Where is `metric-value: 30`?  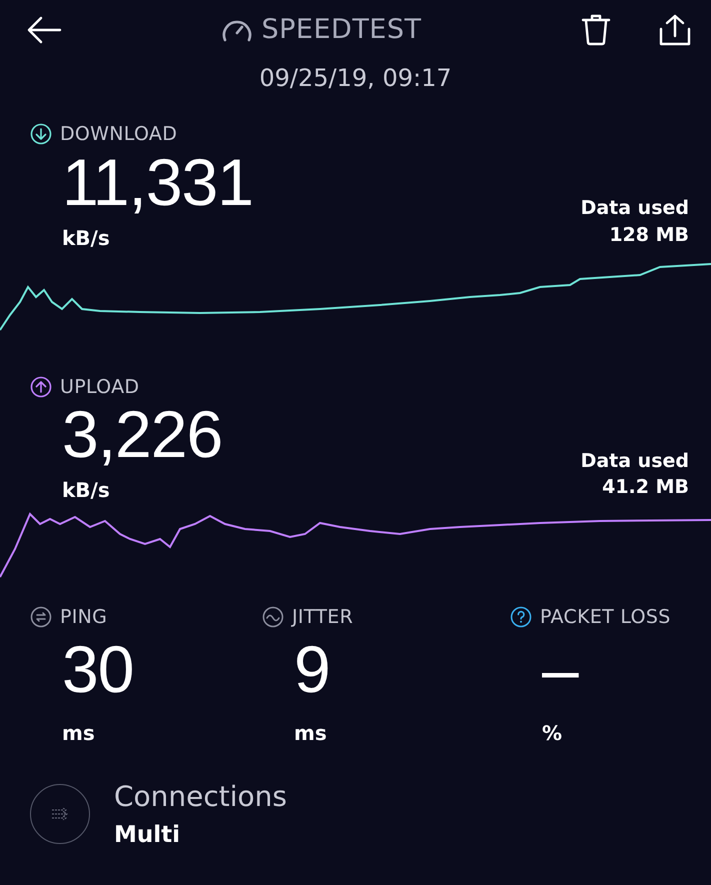
metric-value: 30 is located at coordinates (98, 669).